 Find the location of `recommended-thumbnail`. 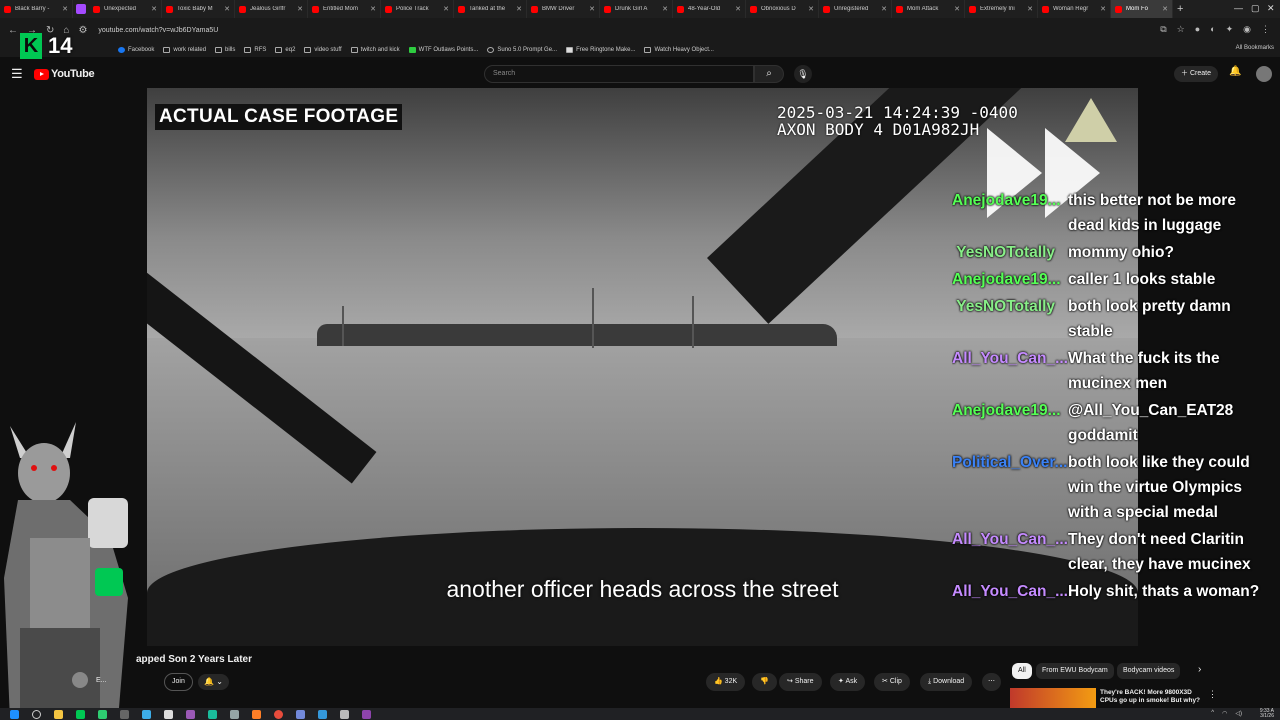

recommended-thumbnail is located at coordinates (1053, 698).